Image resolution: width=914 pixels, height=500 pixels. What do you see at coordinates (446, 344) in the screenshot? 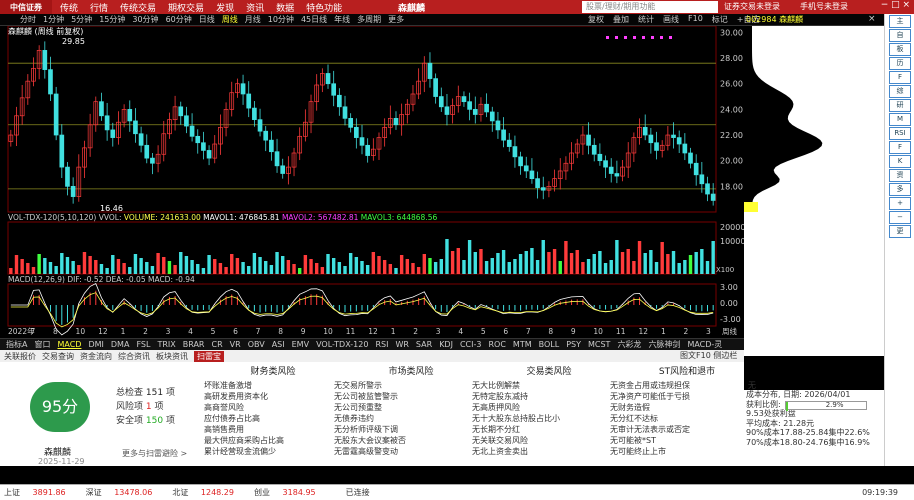
I see `indicator-tab: KDJ` at bounding box center [446, 344].